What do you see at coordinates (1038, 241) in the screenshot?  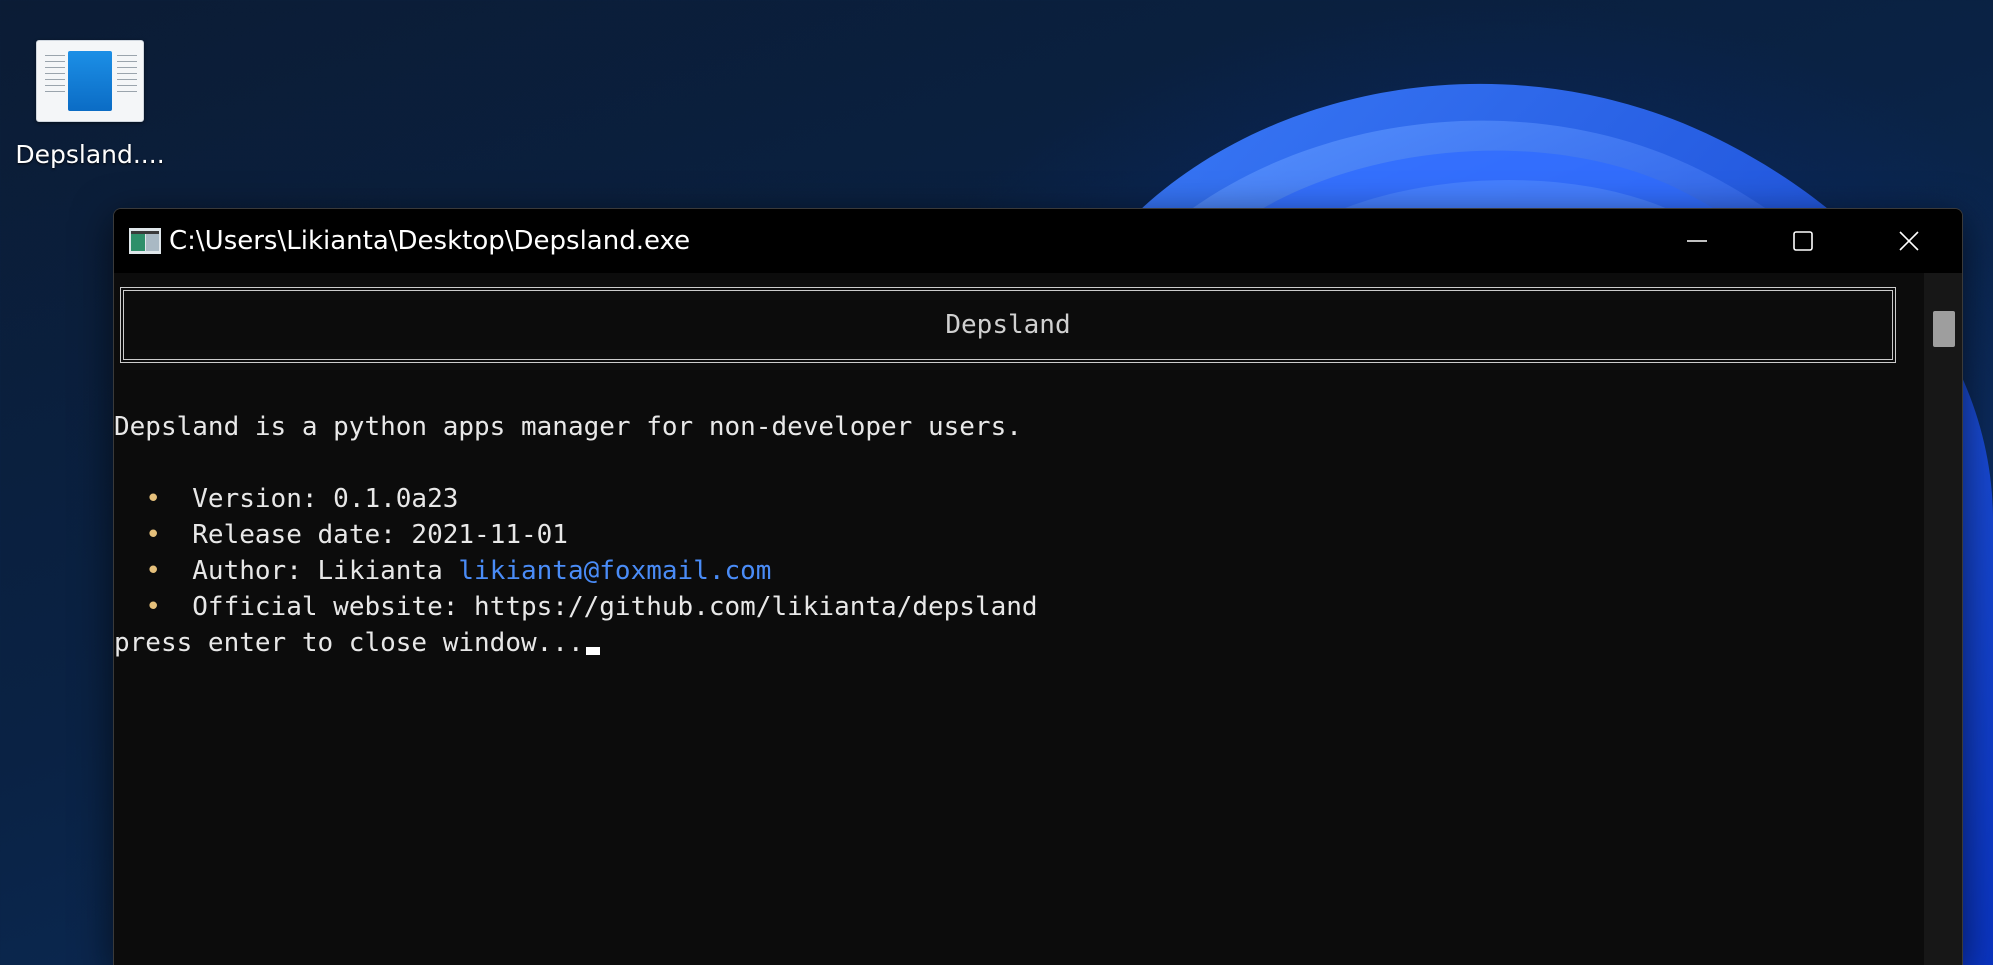 I see `title-bar: C:\Users\Likianta\Desktop\Depsland.exe` at bounding box center [1038, 241].